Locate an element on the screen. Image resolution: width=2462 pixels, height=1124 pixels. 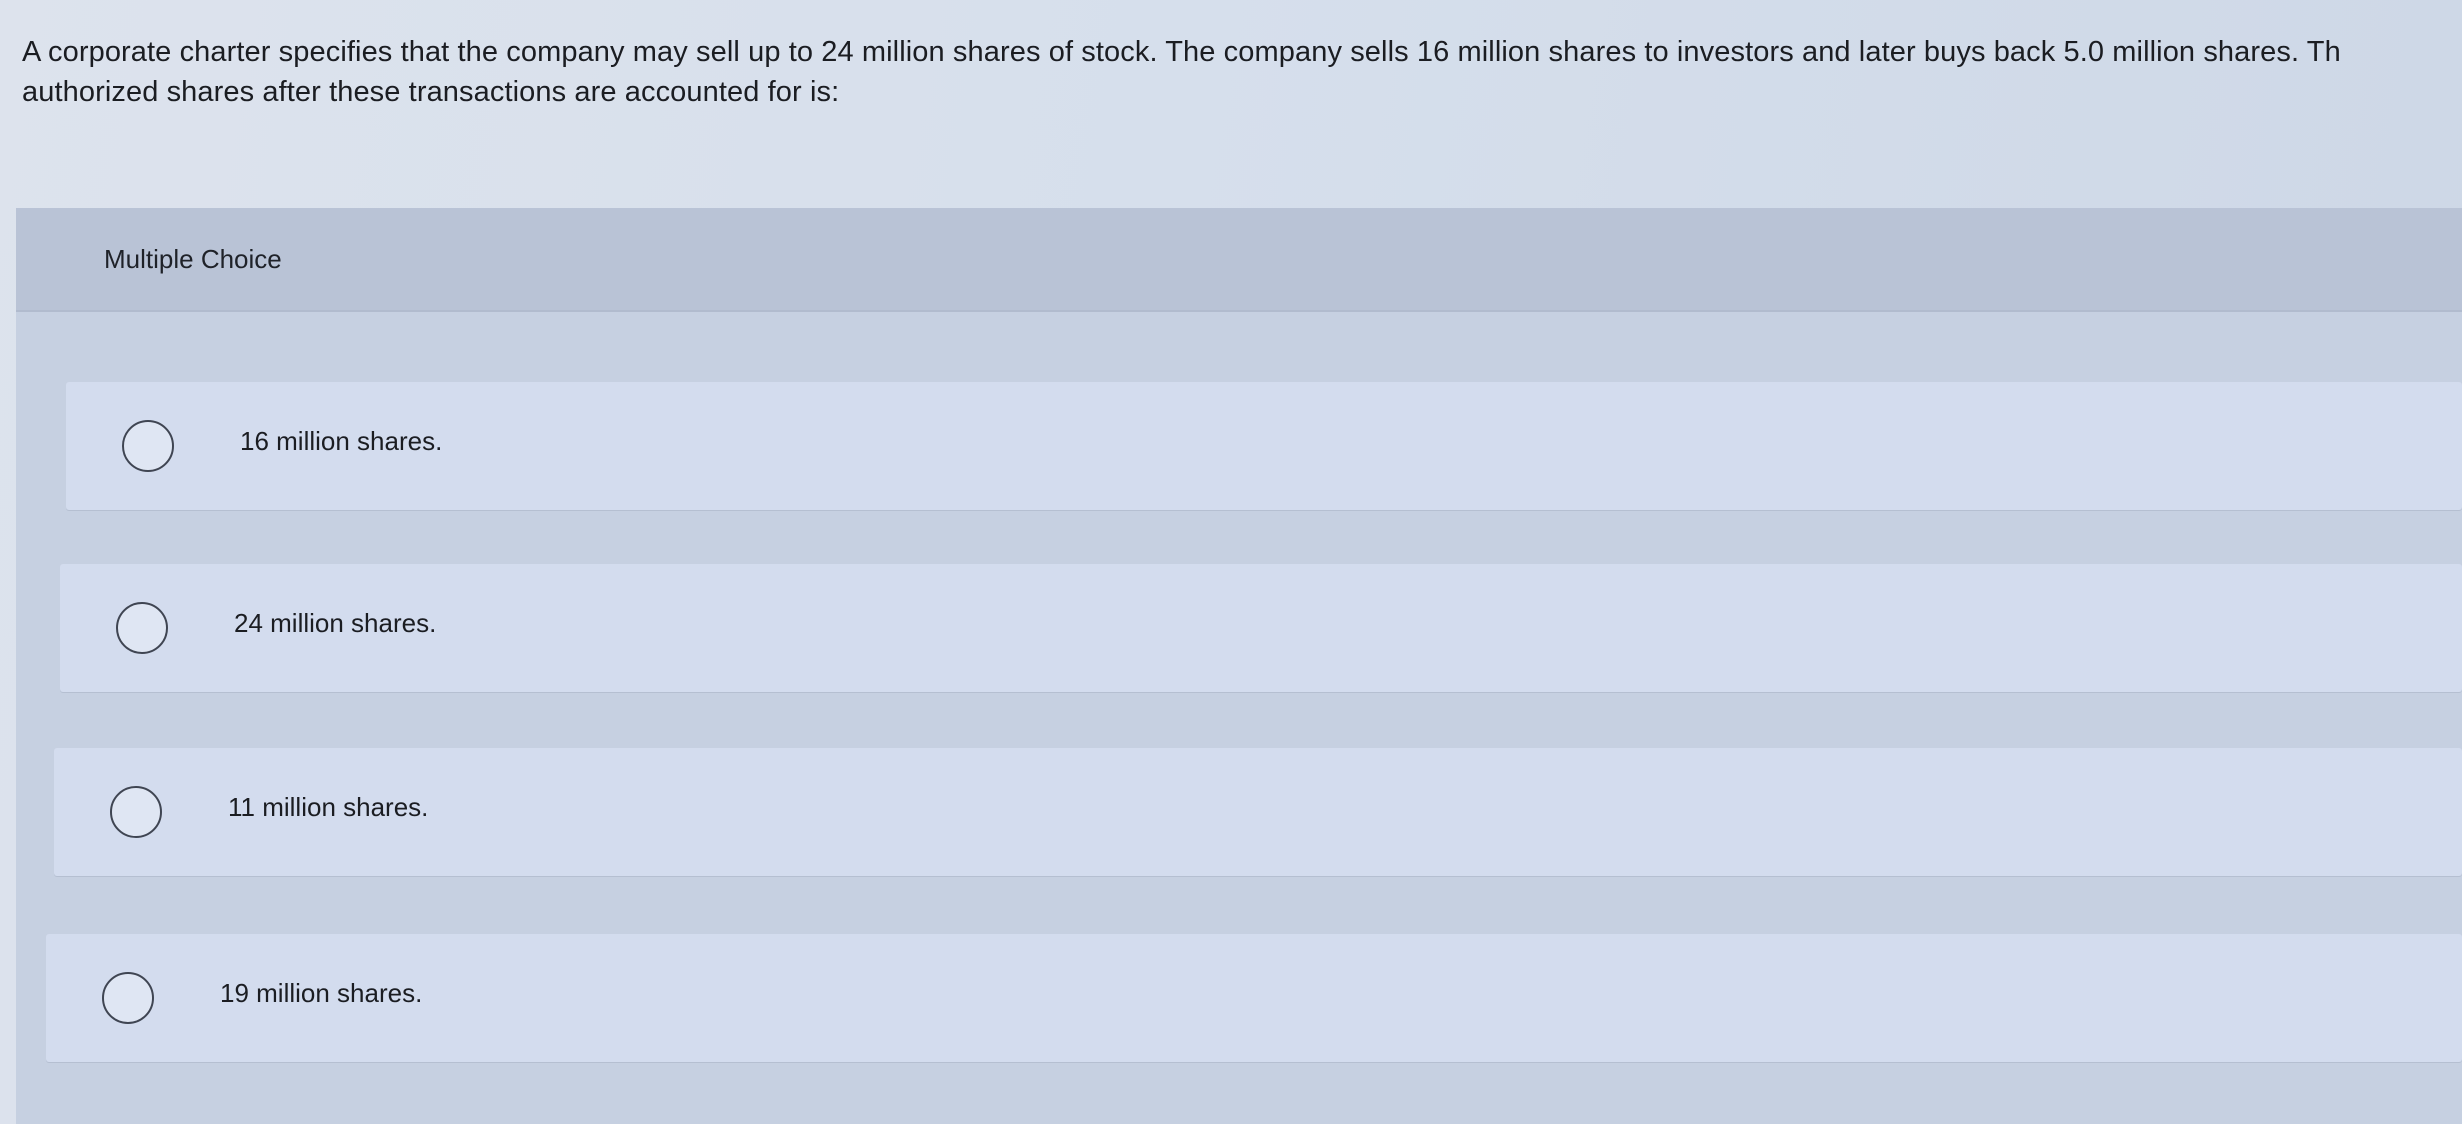
multiple-choice-header: Multiple Choice is located at coordinates (1239, 260).